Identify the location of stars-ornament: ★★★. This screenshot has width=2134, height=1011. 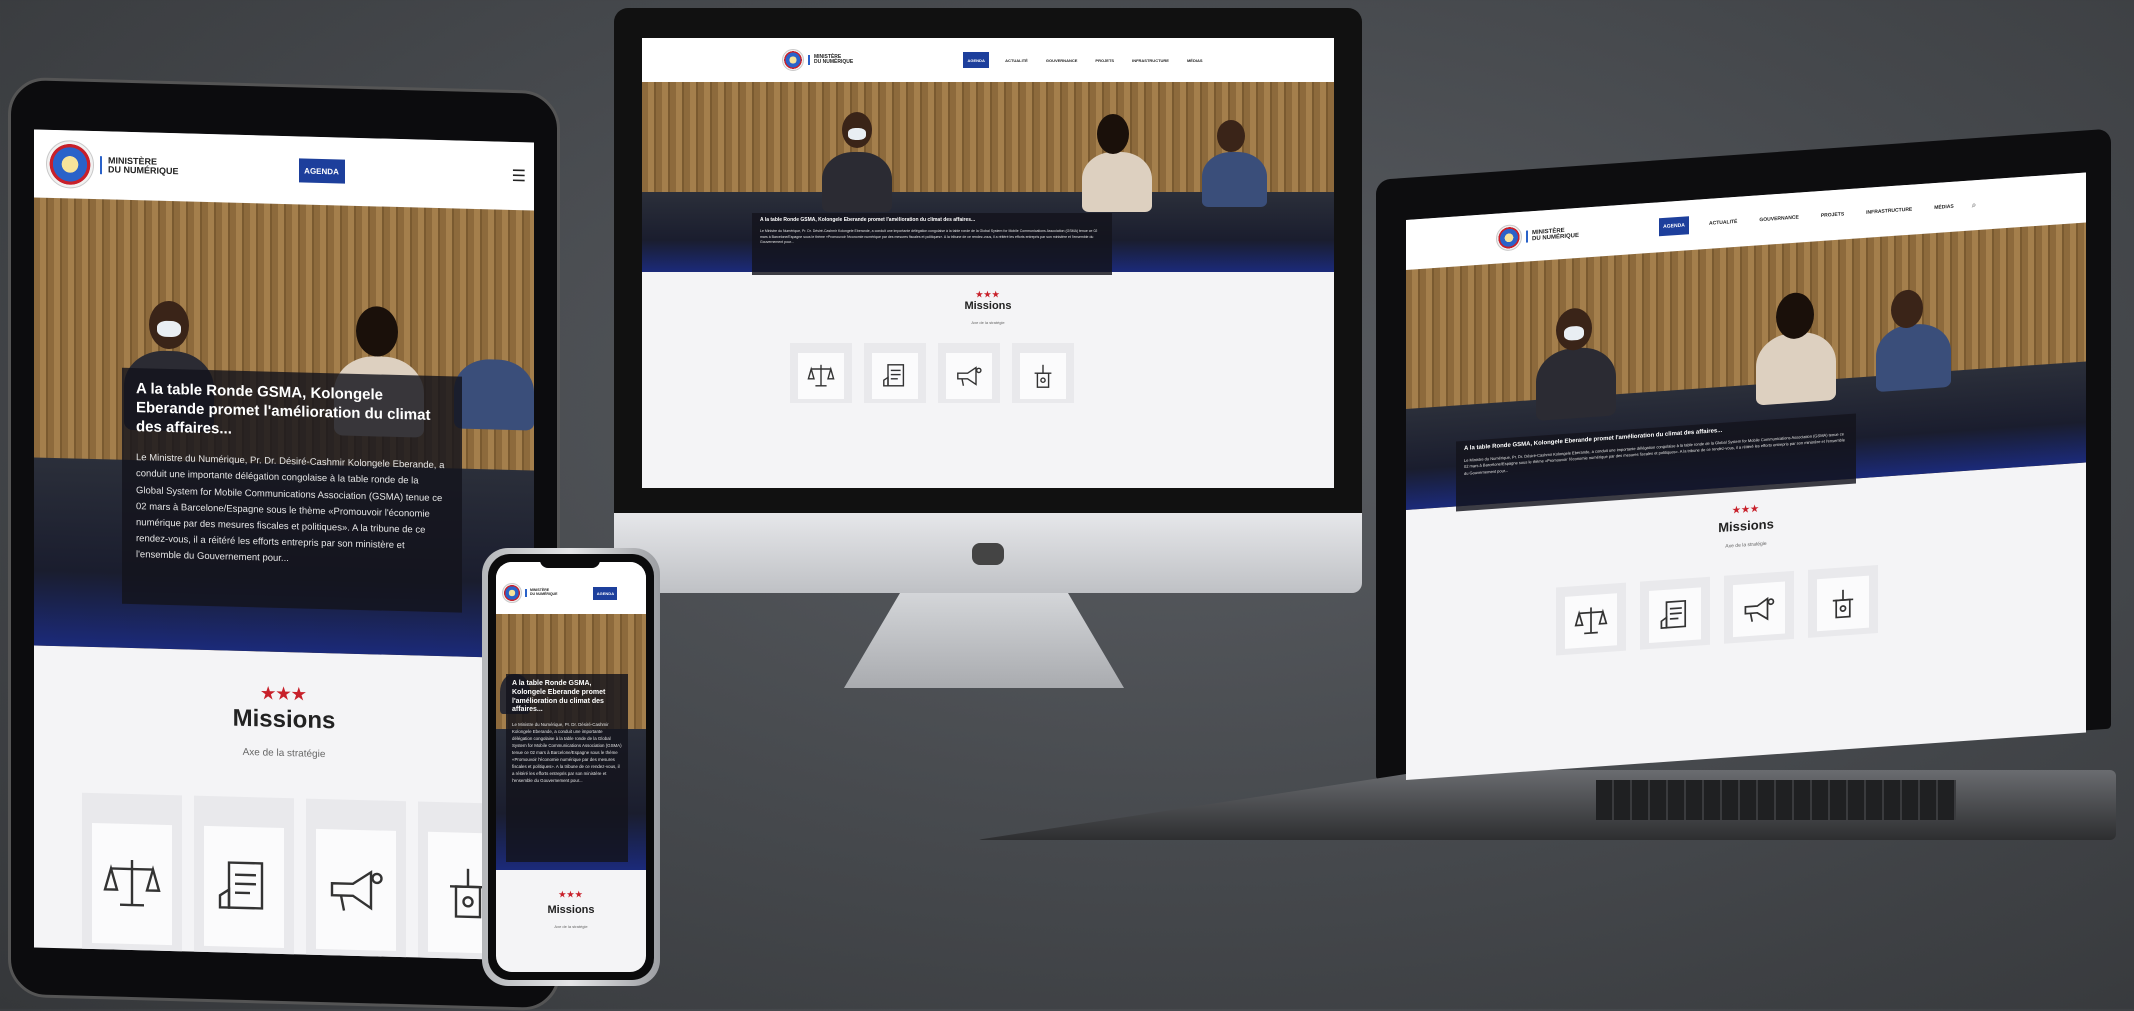
(571, 894).